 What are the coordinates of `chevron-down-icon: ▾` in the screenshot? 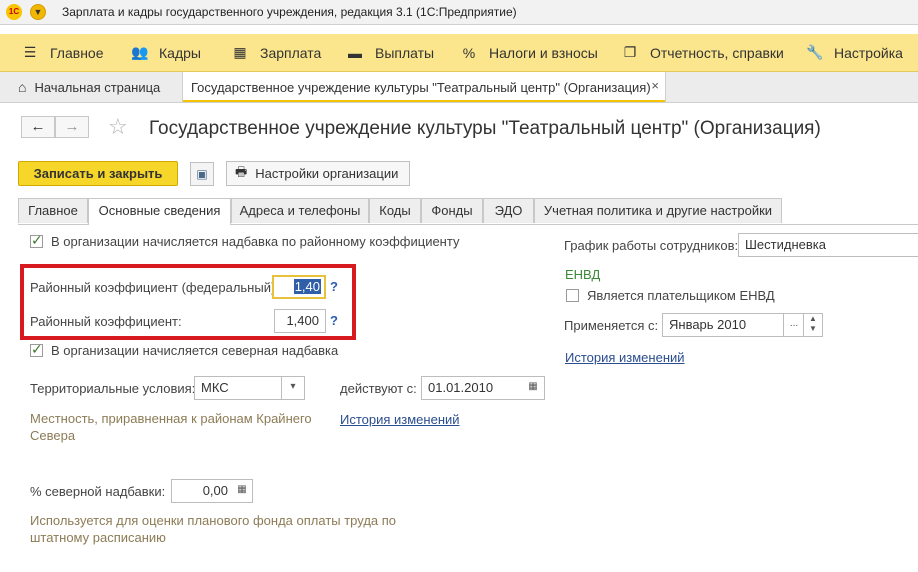 It's located at (292, 388).